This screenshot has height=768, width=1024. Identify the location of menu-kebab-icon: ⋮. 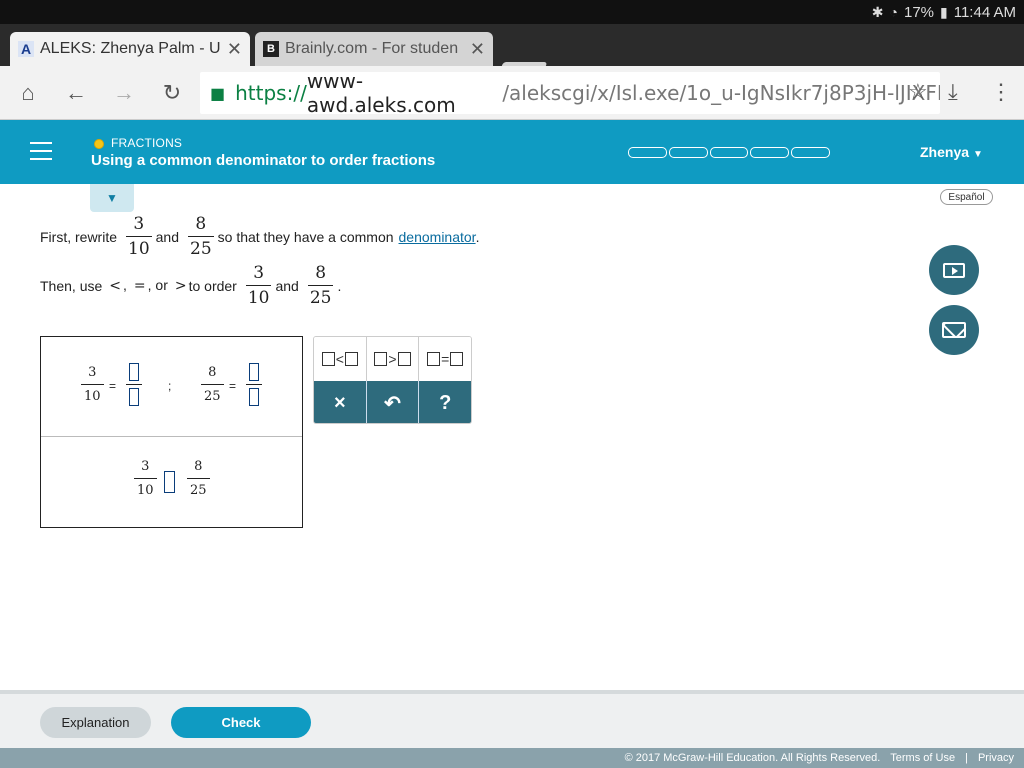
(1001, 92).